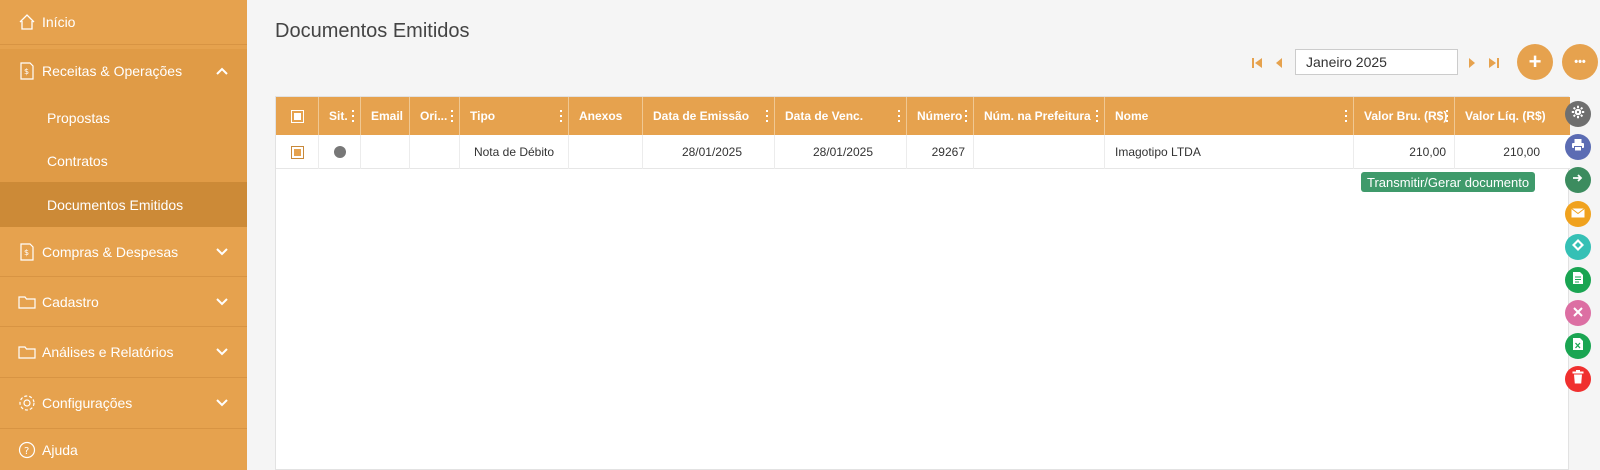  Describe the element at coordinates (123, 301) in the screenshot. I see `sidebar-item-cadastro: Cadastro` at that location.